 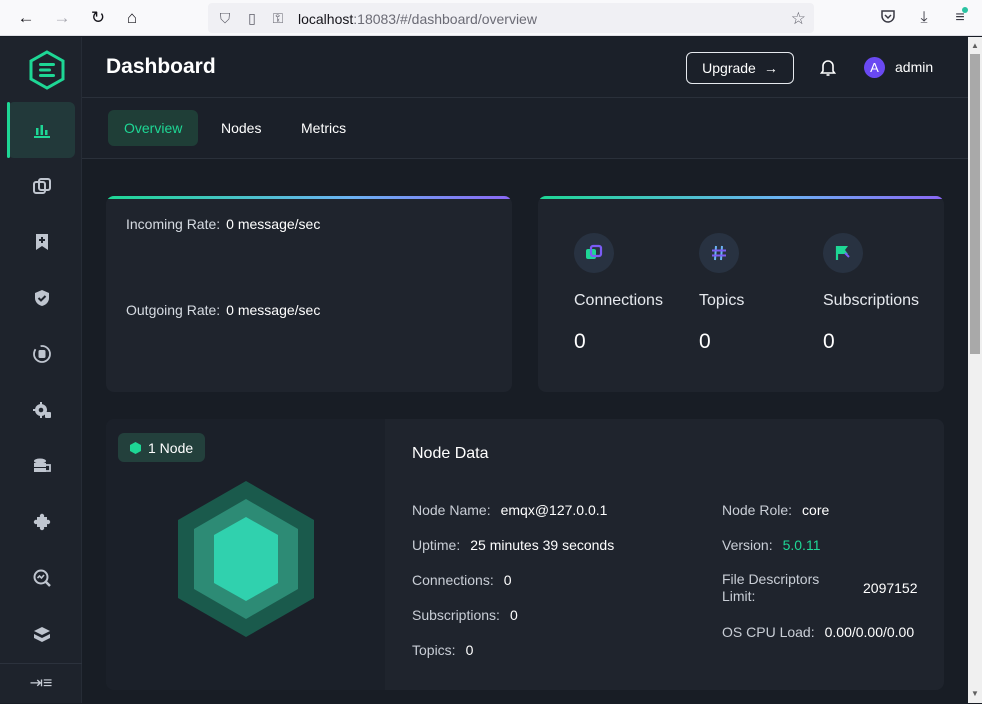 I want to click on hash-icon, so click(x=719, y=253).